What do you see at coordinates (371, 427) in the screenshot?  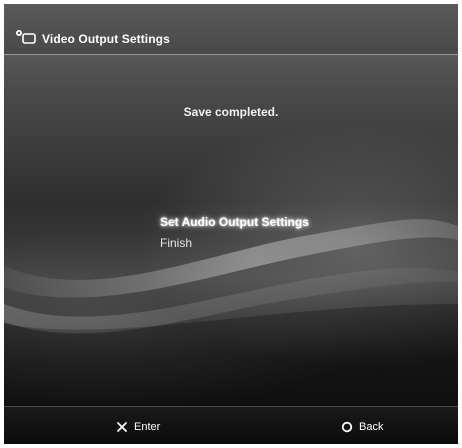 I see `back-label: Back` at bounding box center [371, 427].